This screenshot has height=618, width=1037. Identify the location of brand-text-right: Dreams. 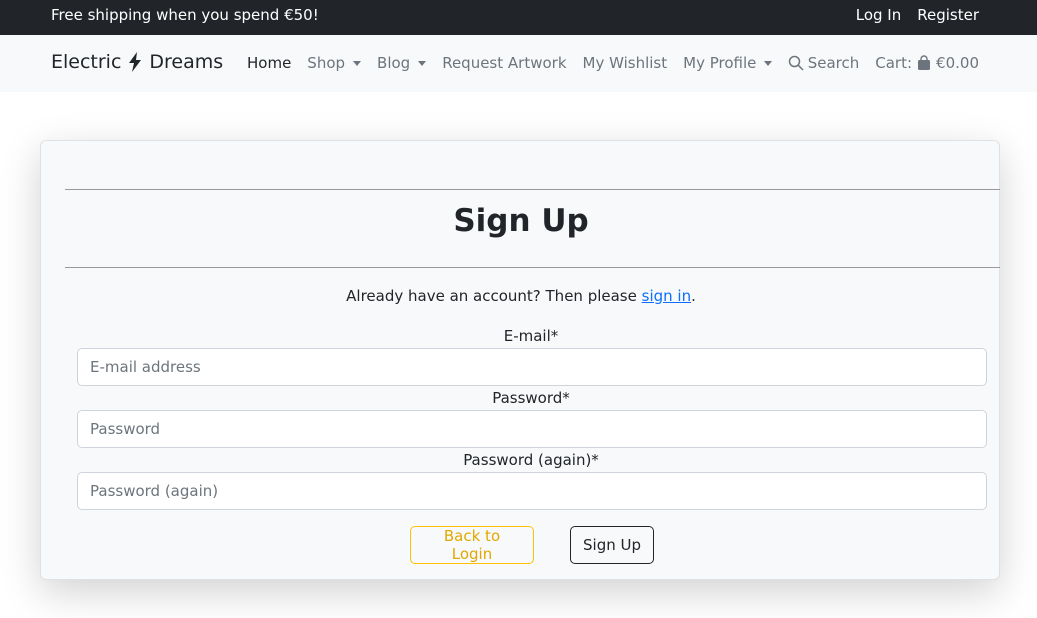
(186, 62).